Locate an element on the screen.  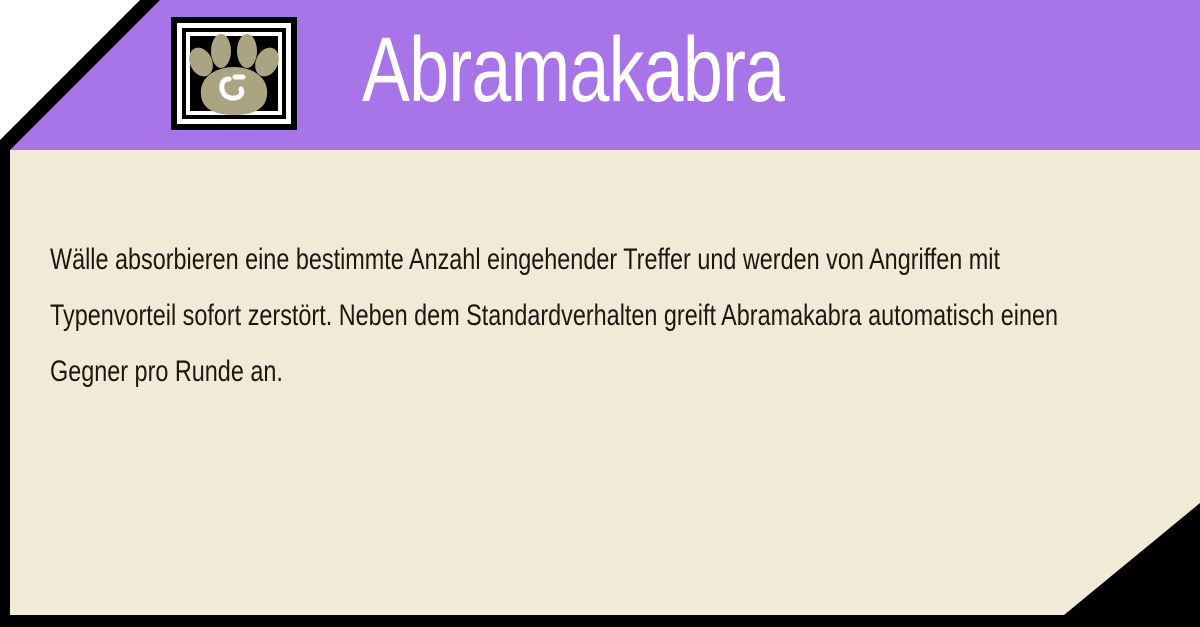
ability-title: Abramakabra is located at coordinates (573, 70).